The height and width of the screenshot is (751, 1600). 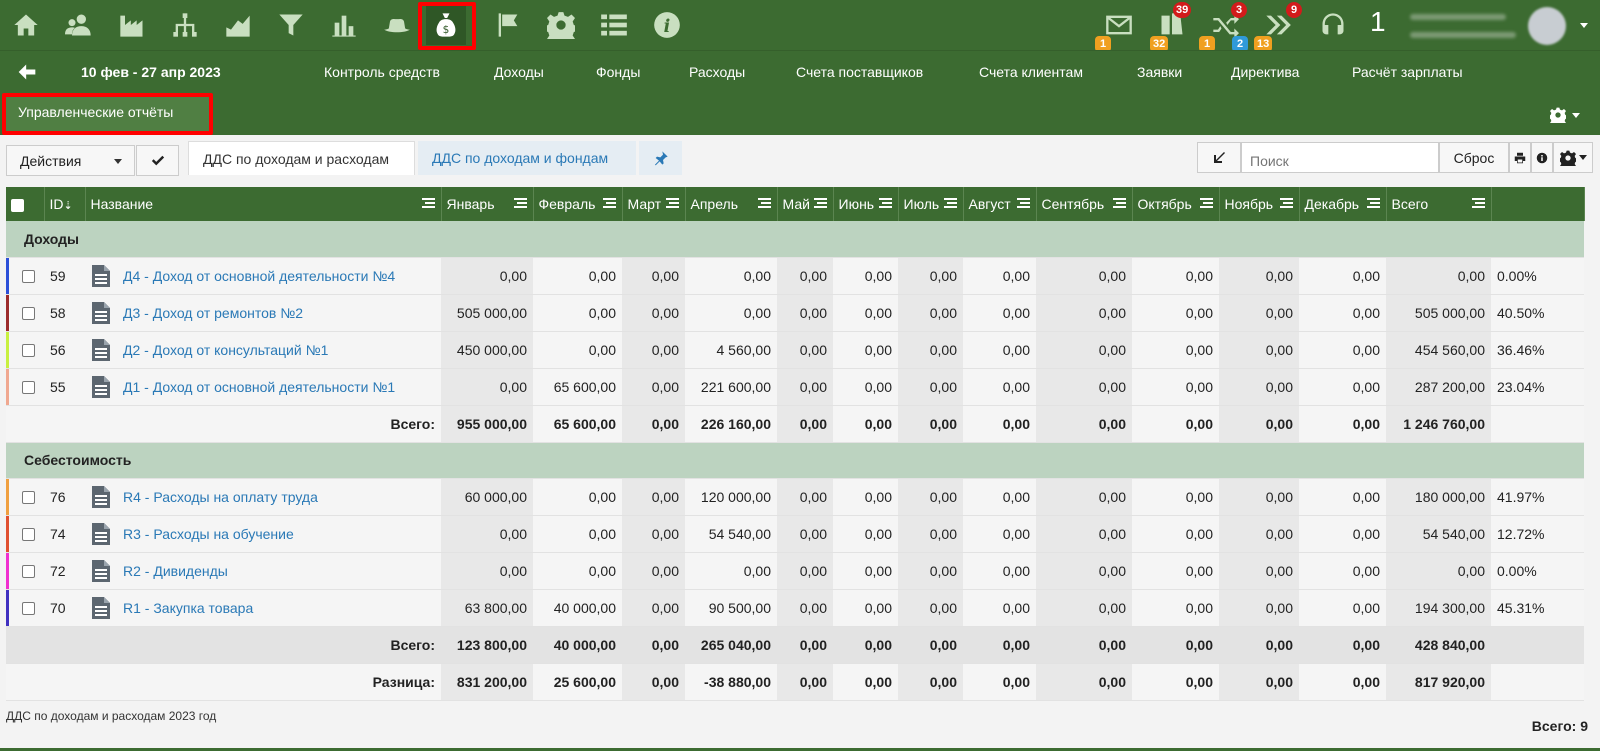 What do you see at coordinates (731, 204) in the screenshot?
I see `column-header-apr: Апрель` at bounding box center [731, 204].